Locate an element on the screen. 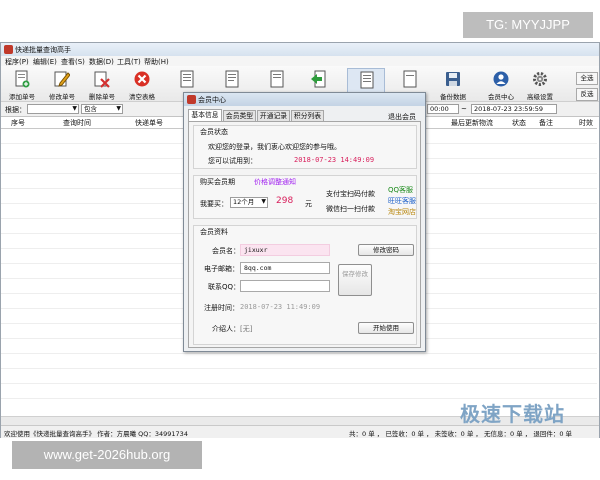  clear-table-button: 清空表格 is located at coordinates (142, 85).